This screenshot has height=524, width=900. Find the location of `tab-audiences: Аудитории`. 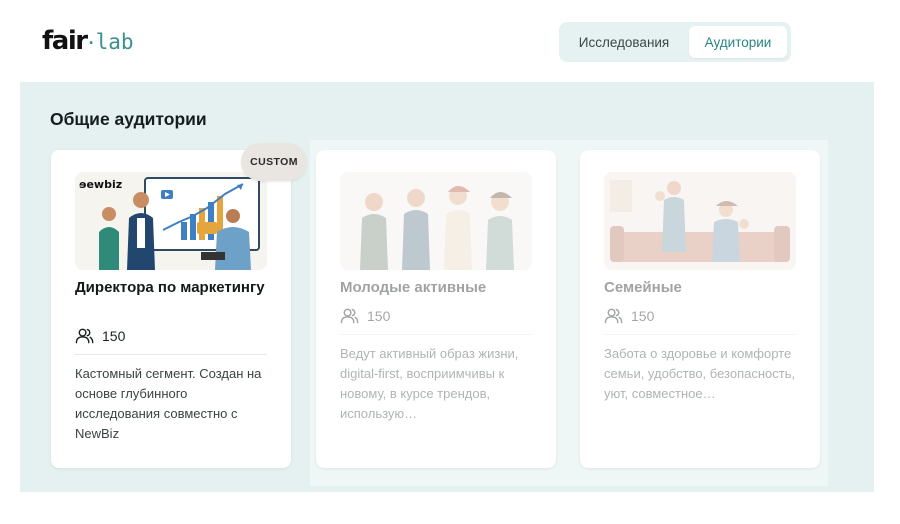

tab-audiences: Аудитории is located at coordinates (738, 42).